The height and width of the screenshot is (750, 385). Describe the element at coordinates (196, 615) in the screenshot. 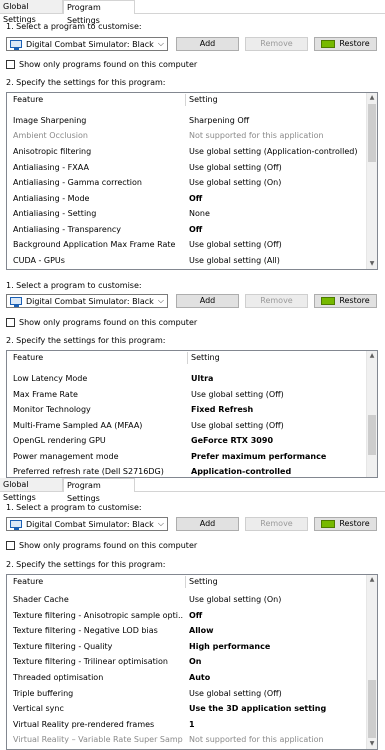

I see `setting-cell: Off` at that location.